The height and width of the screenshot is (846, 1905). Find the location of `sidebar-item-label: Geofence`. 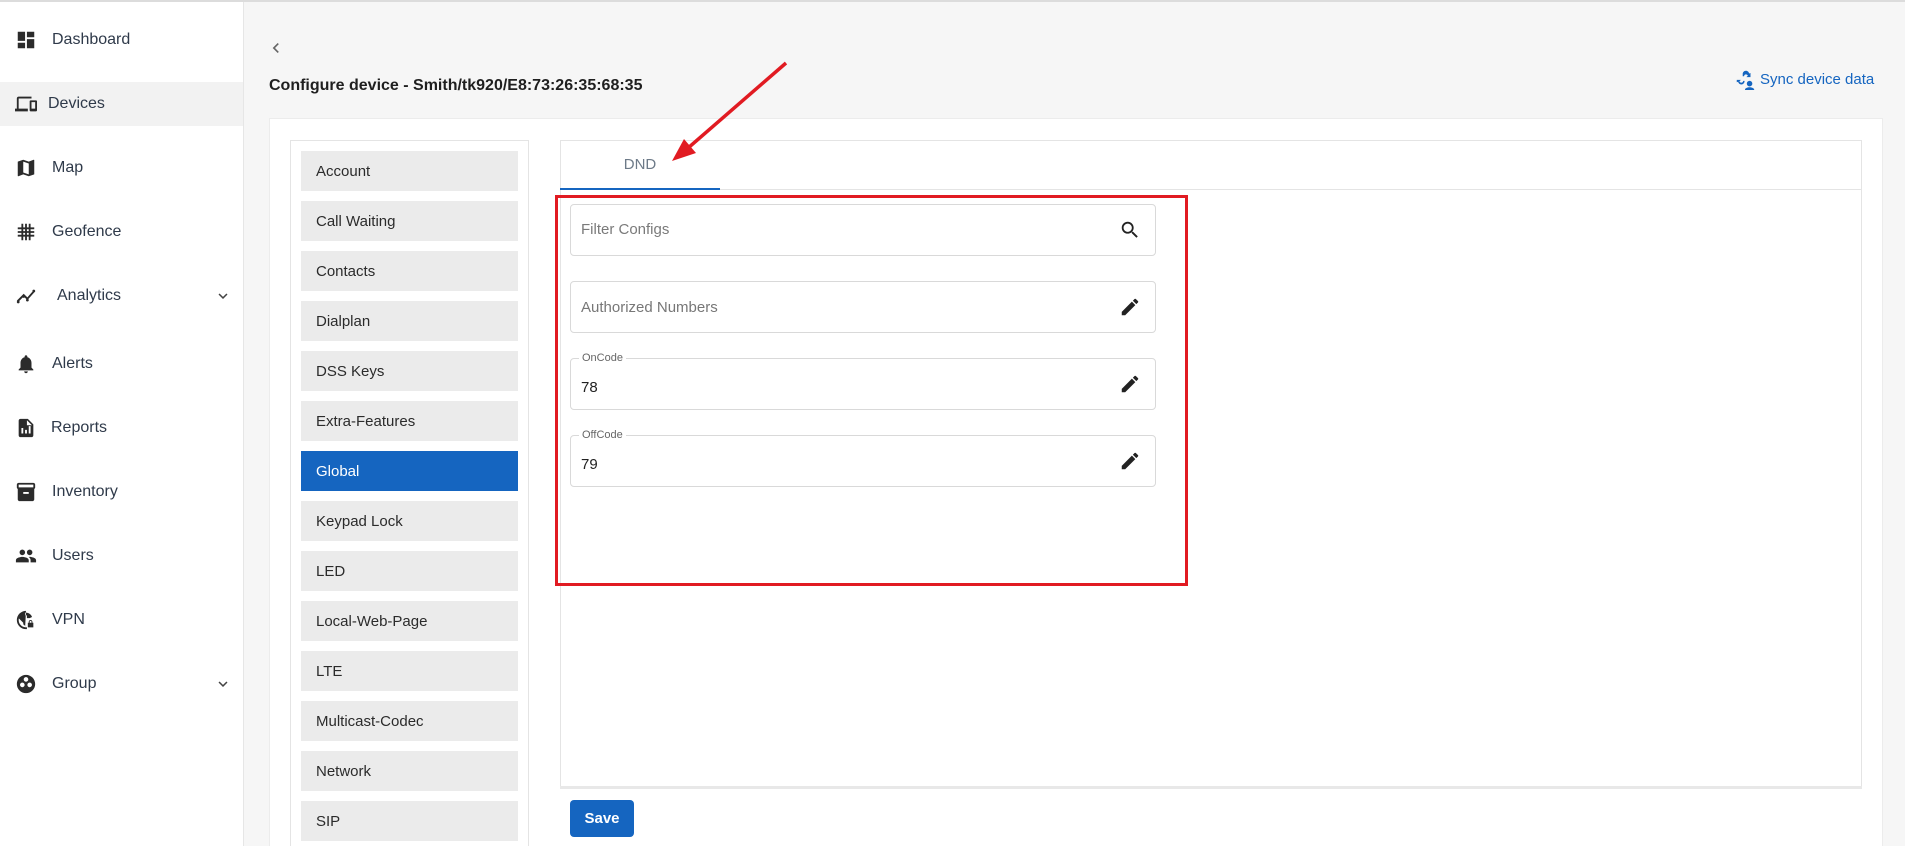

sidebar-item-label: Geofence is located at coordinates (87, 231).